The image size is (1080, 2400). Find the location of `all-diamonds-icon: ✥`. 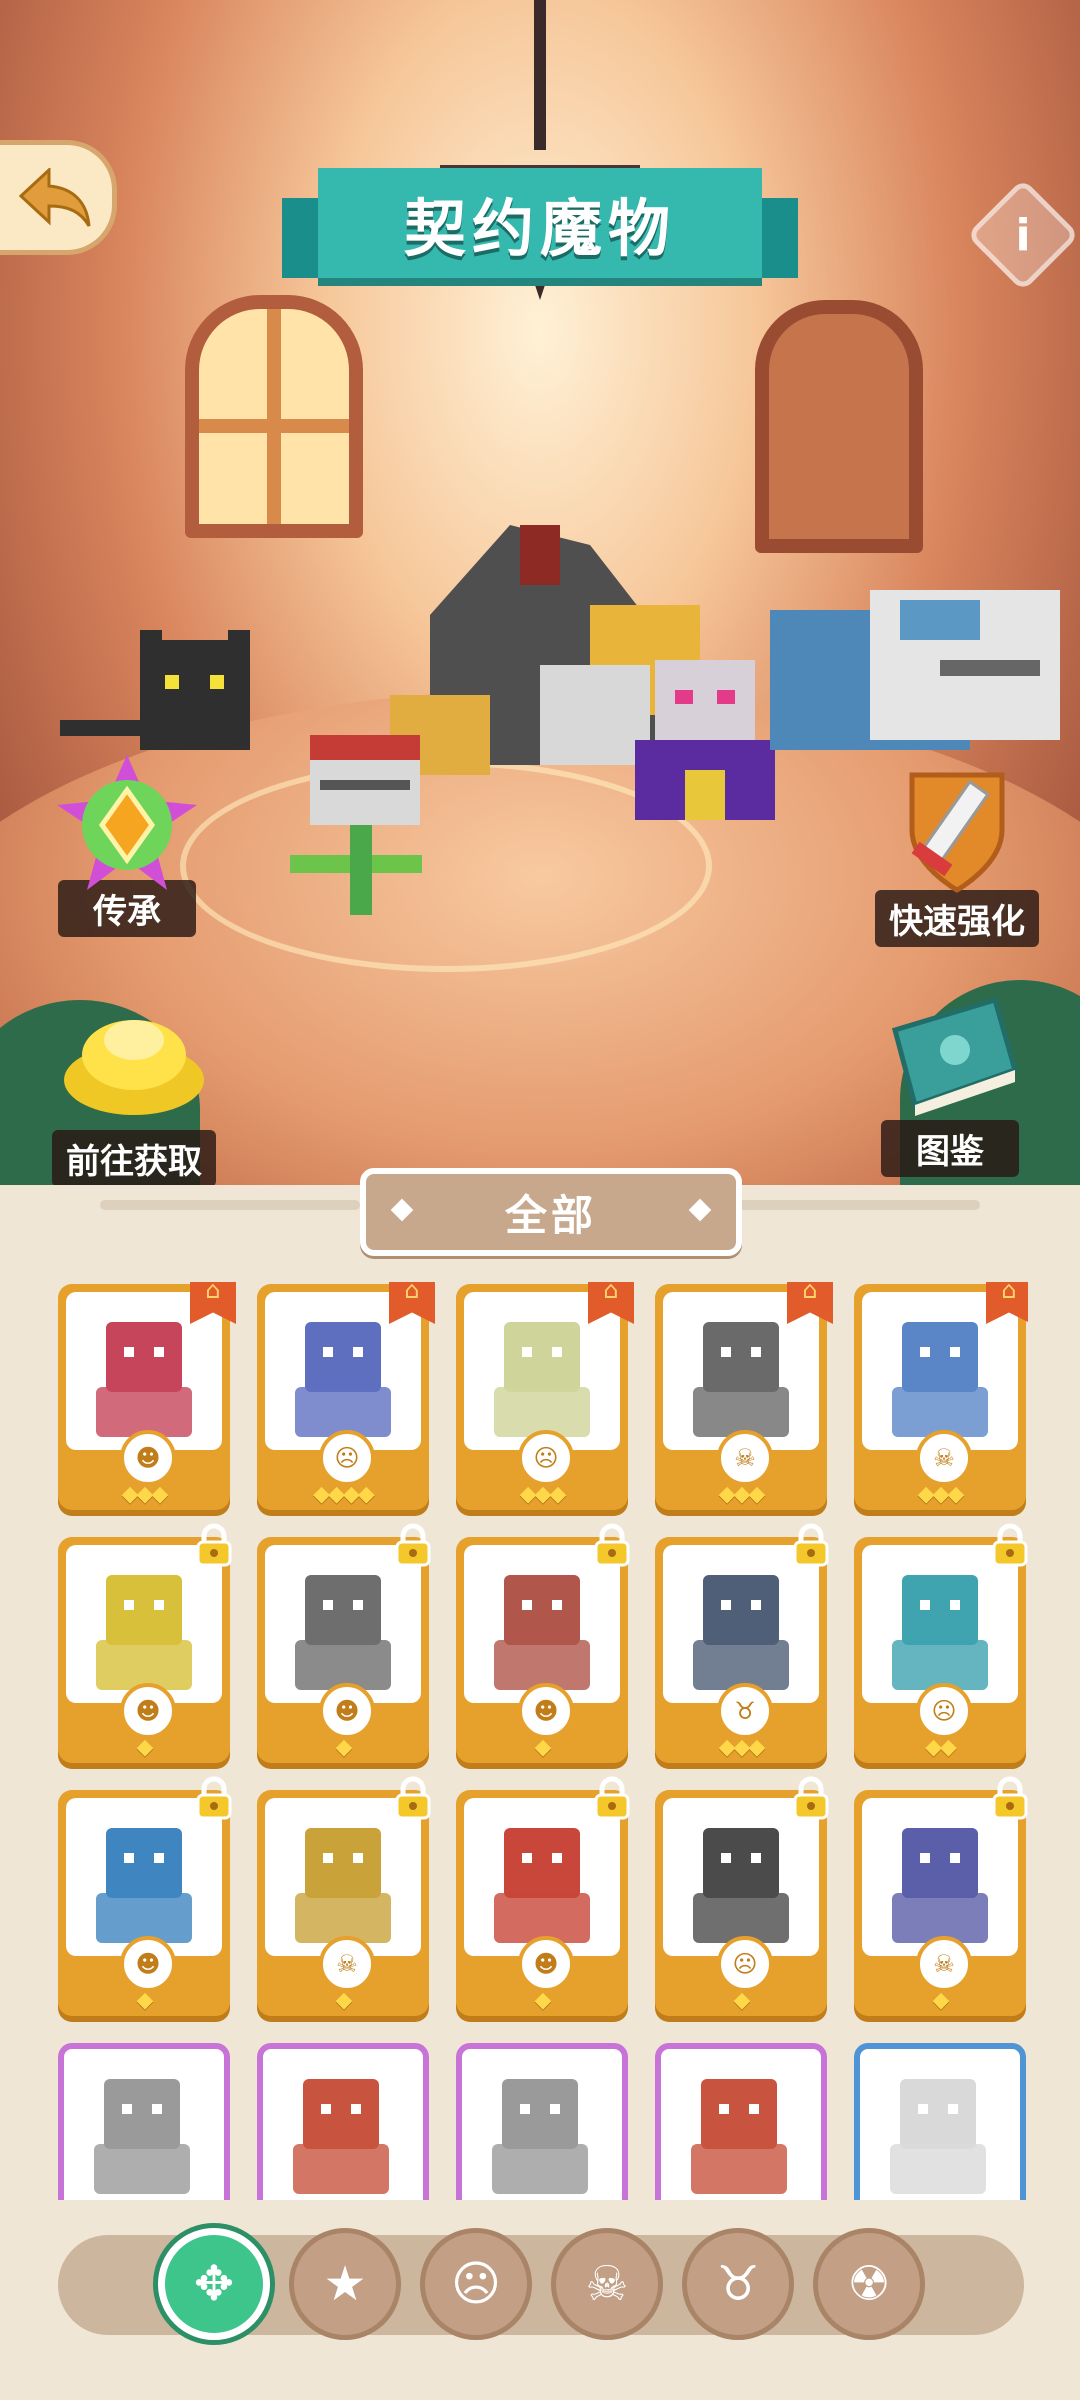

all-diamonds-icon: ✥ is located at coordinates (214, 2284).